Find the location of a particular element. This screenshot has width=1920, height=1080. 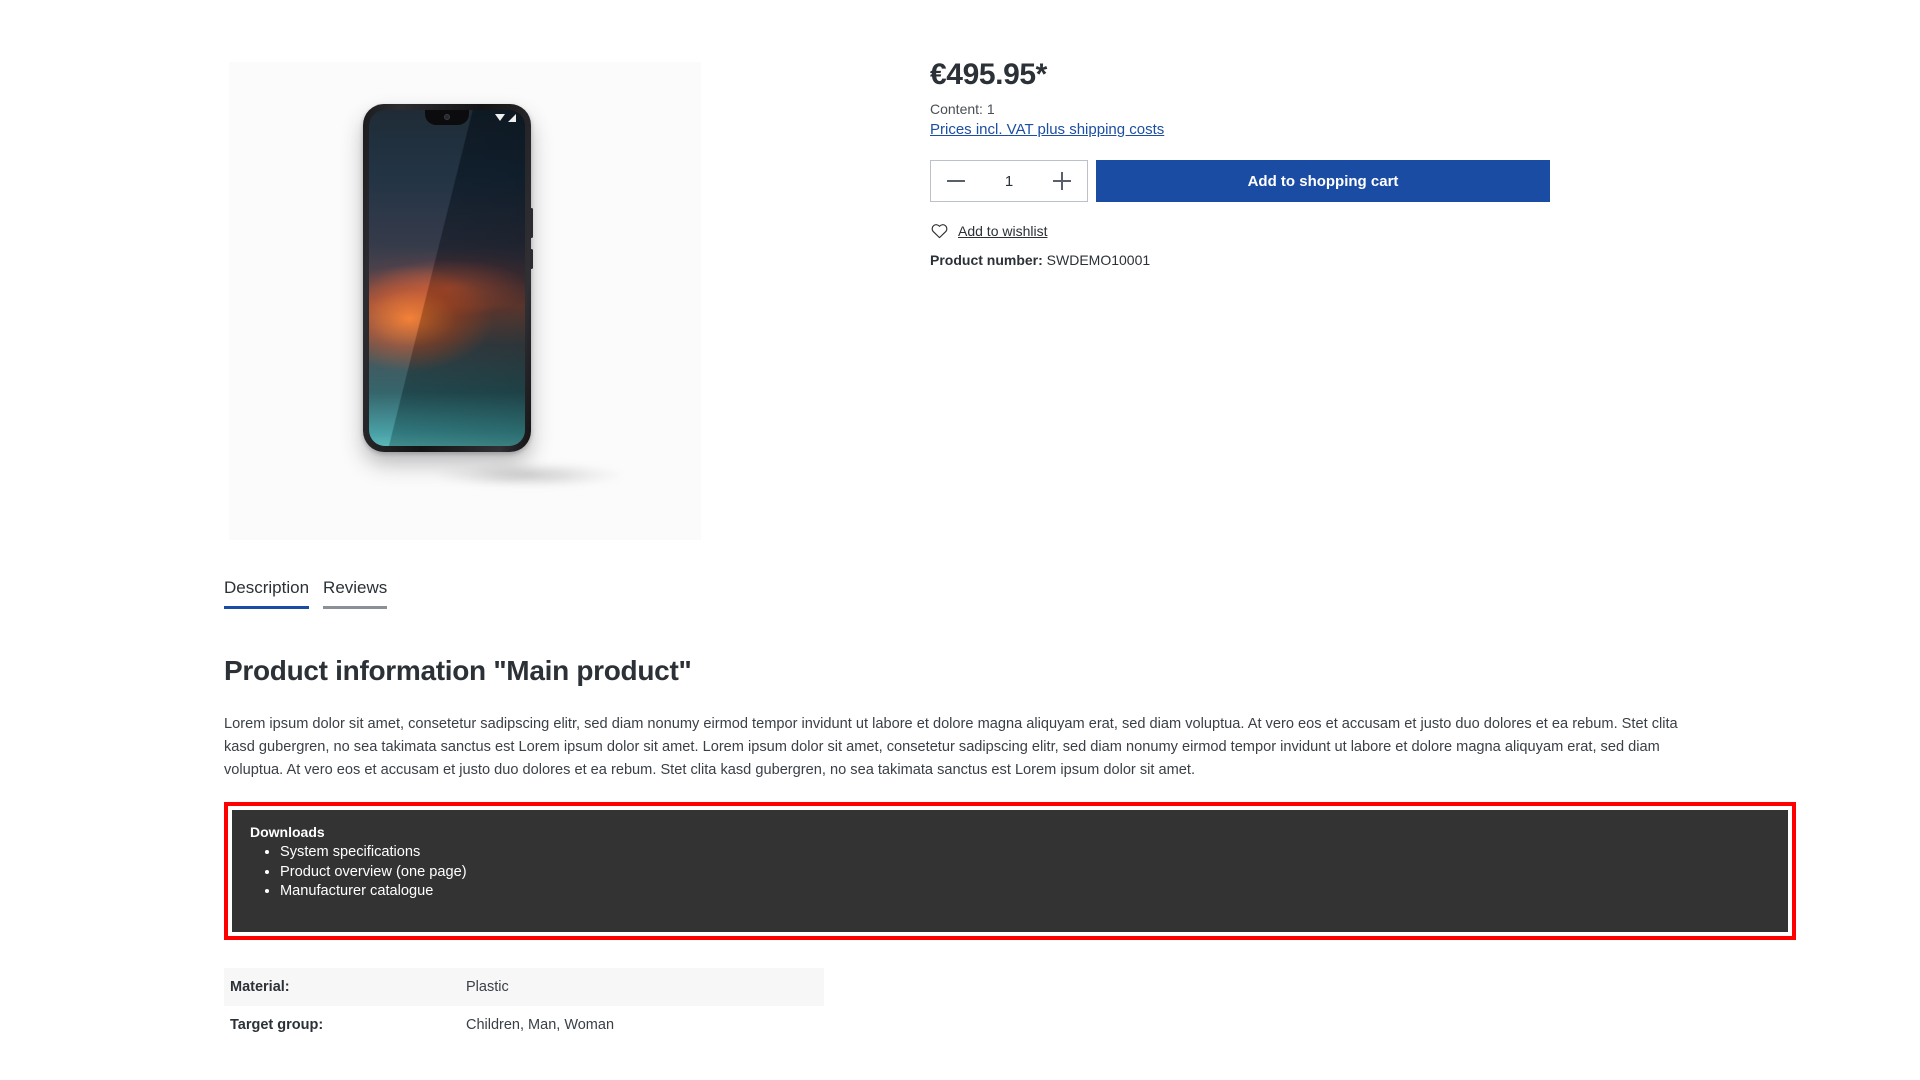

tab-description: Description is located at coordinates (267, 593).